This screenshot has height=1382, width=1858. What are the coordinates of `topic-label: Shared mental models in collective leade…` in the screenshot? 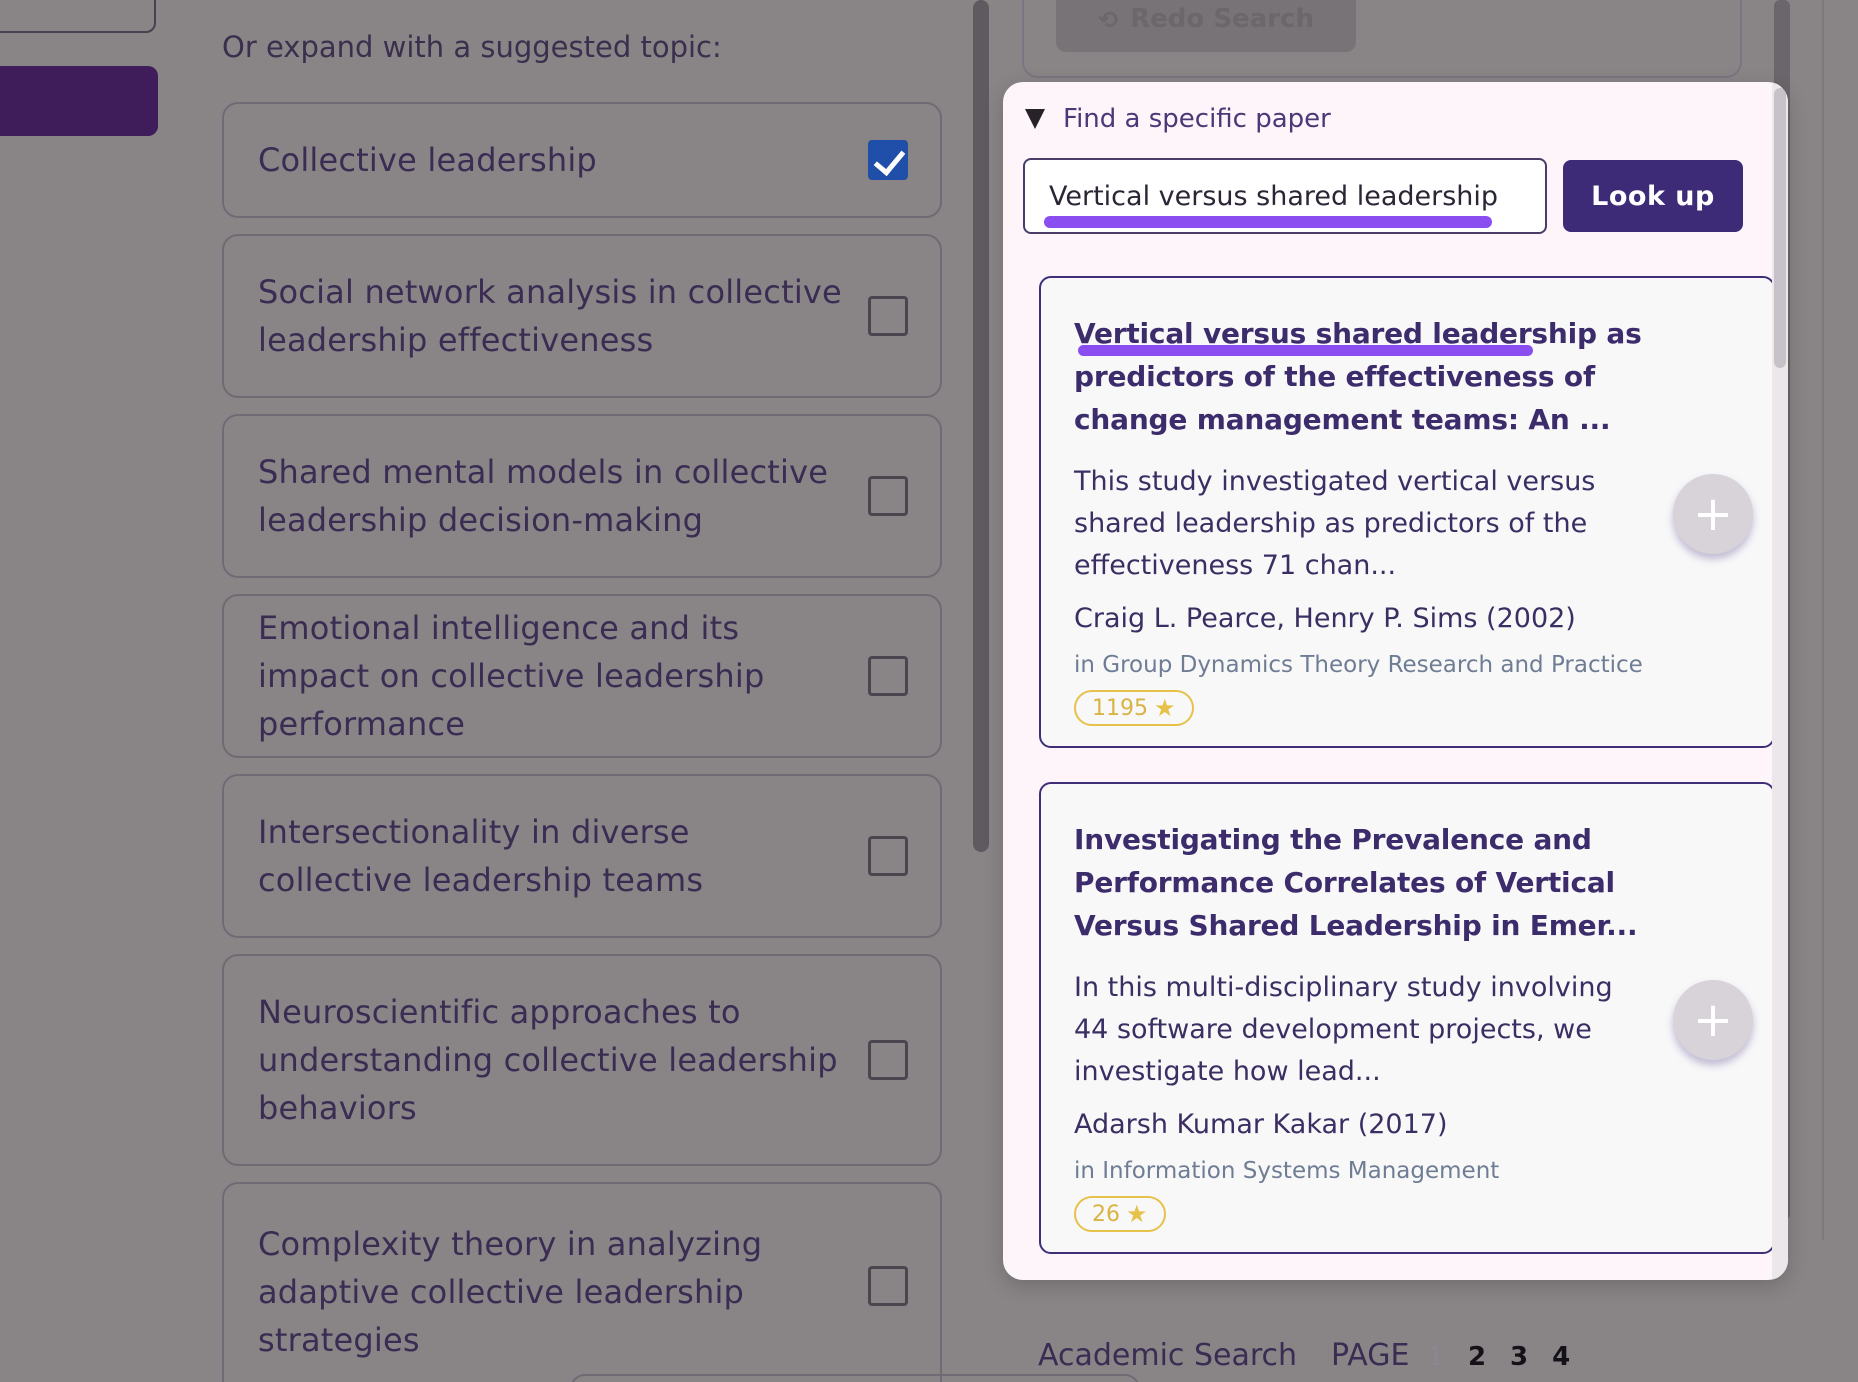 It's located at (543, 496).